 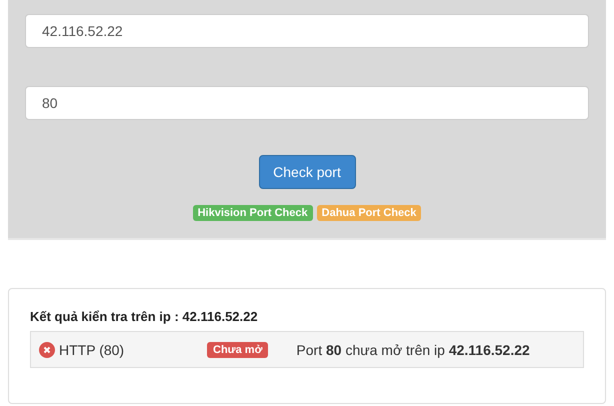 What do you see at coordinates (252, 213) in the screenshot?
I see `port-check-link: Hikvision Port Check` at bounding box center [252, 213].